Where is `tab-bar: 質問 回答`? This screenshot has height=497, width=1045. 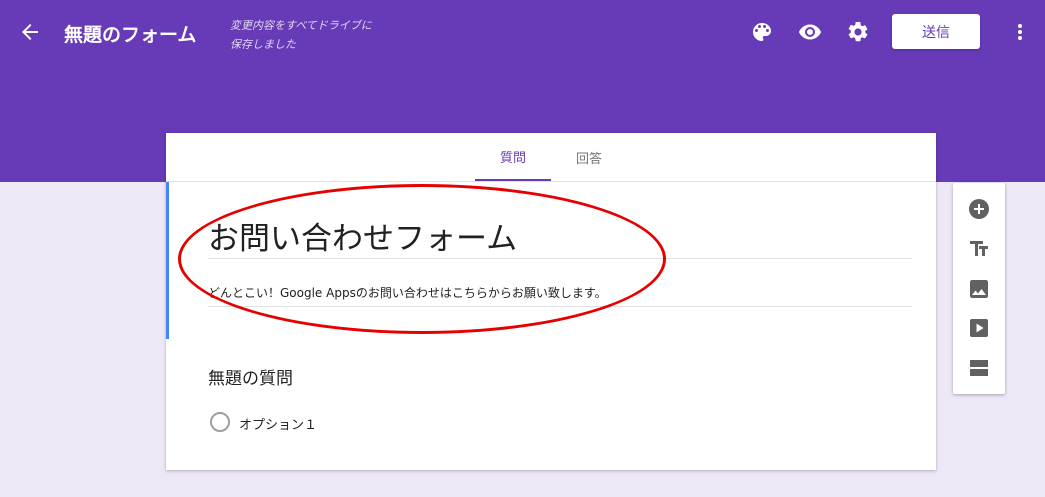 tab-bar: 質問 回答 is located at coordinates (551, 157).